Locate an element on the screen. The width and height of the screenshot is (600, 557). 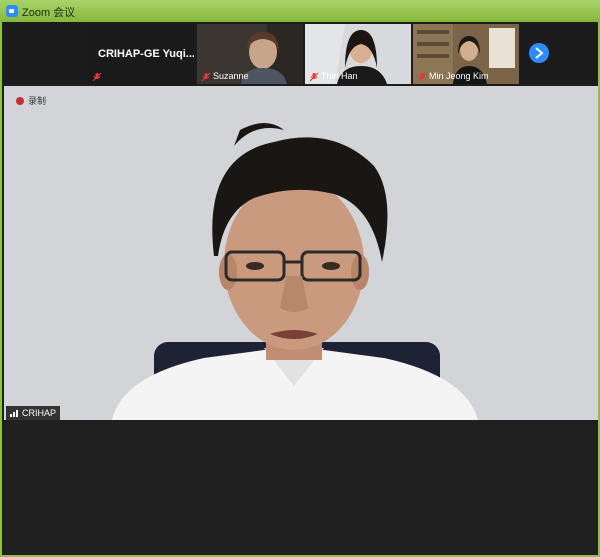
active-speaker-name: CRIHAP is located at coordinates (39, 413).